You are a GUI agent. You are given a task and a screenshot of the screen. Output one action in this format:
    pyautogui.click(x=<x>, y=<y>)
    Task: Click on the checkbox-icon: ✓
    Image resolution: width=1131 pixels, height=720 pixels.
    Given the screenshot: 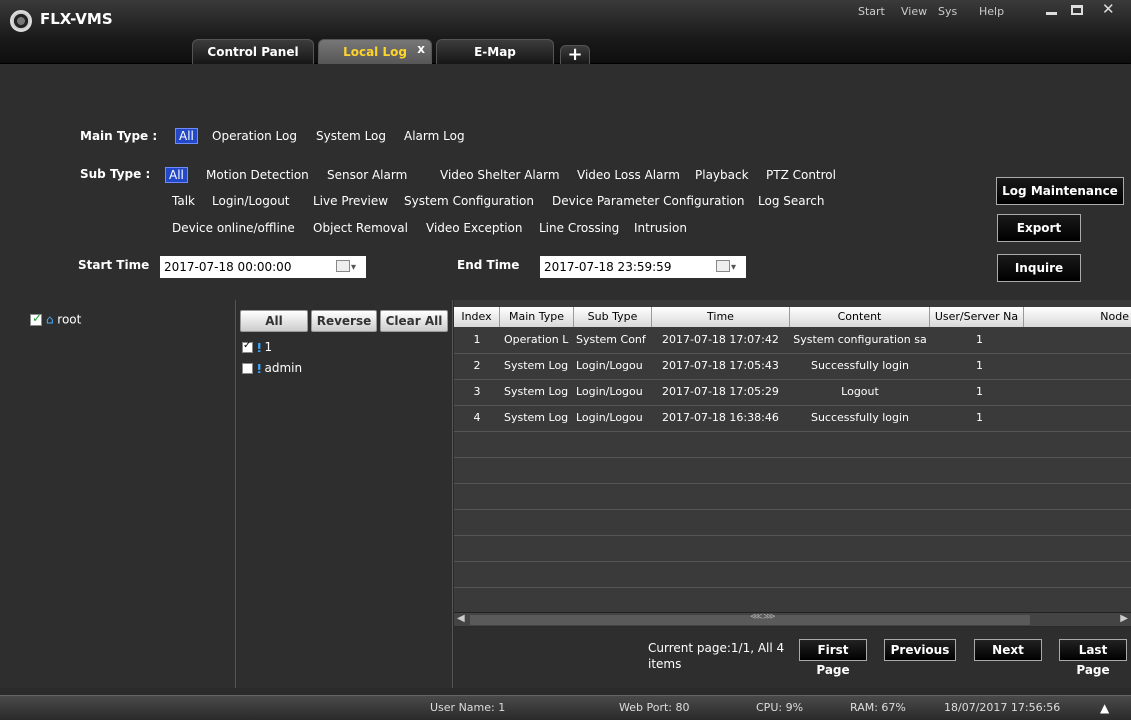 What is the action you would take?
    pyautogui.click(x=36, y=318)
    